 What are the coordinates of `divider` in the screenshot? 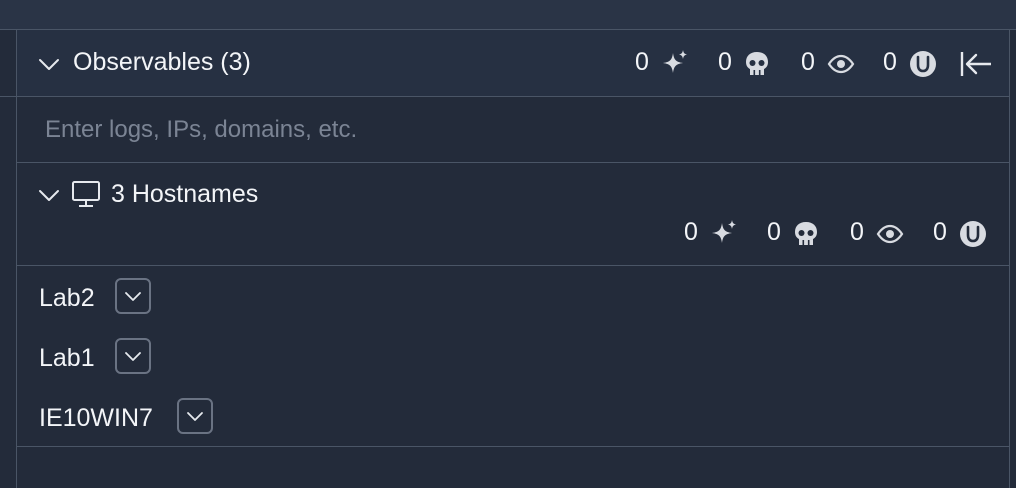 It's located at (513, 446).